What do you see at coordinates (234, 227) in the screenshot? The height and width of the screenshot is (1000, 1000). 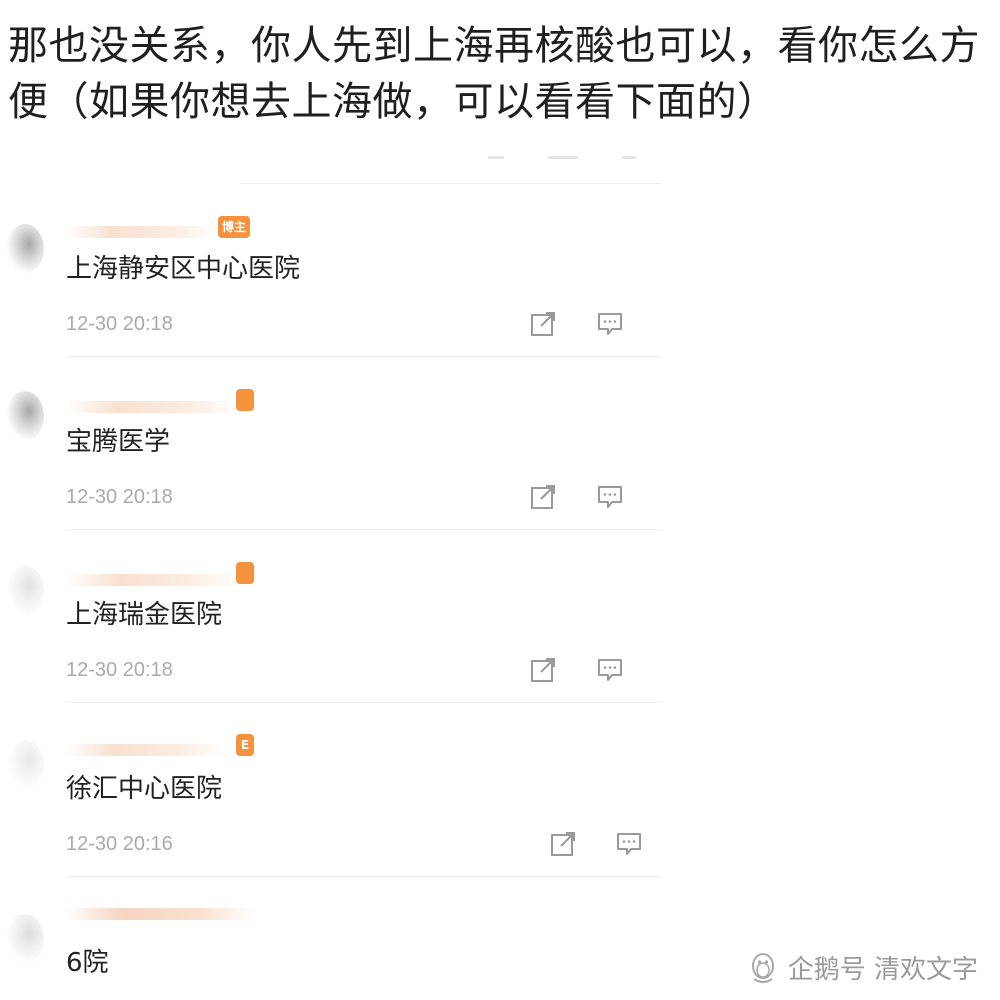 I see `author-badge: 博主` at bounding box center [234, 227].